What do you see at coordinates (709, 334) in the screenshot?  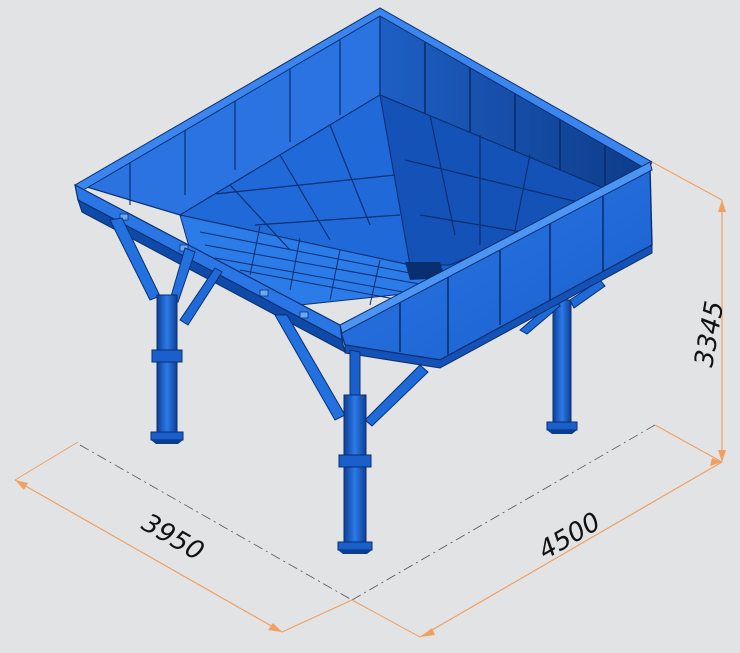 I see `height-dimension-label: 3345` at bounding box center [709, 334].